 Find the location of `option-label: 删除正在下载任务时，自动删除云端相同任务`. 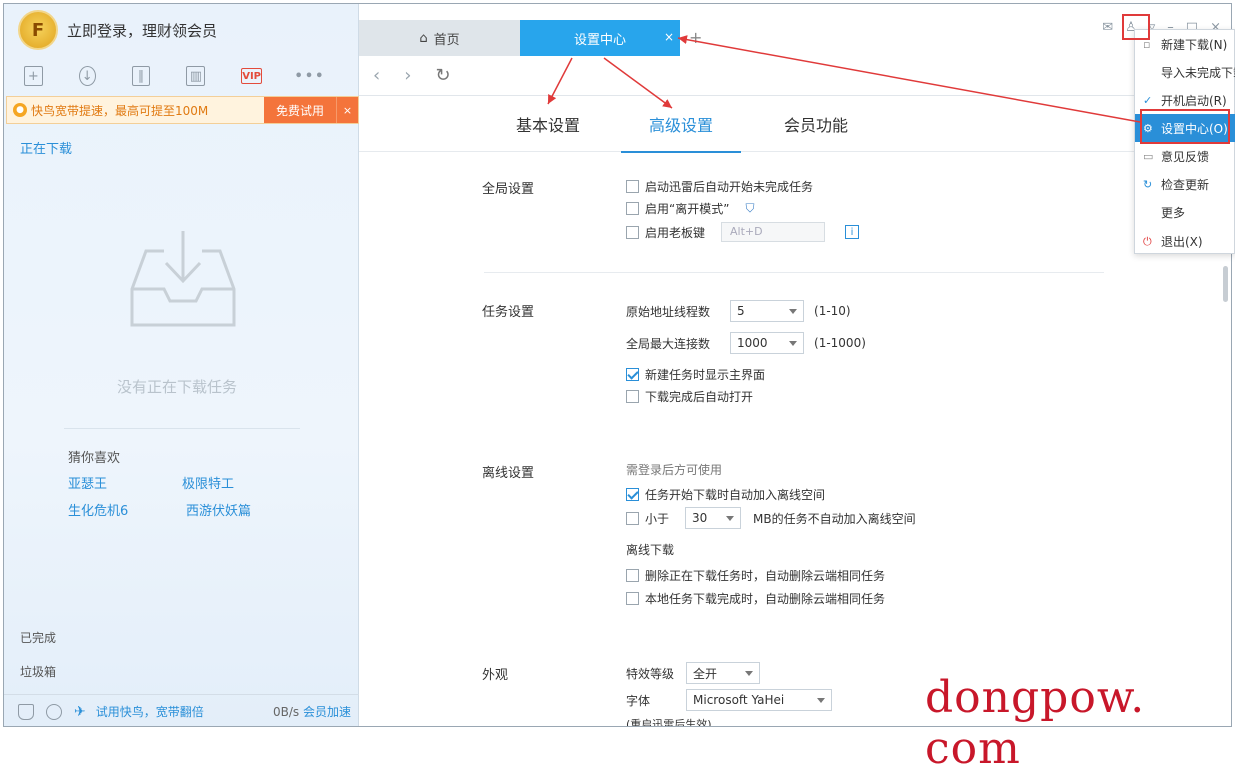

option-label: 删除正在下载任务时，自动删除云端相同任务 is located at coordinates (765, 576).